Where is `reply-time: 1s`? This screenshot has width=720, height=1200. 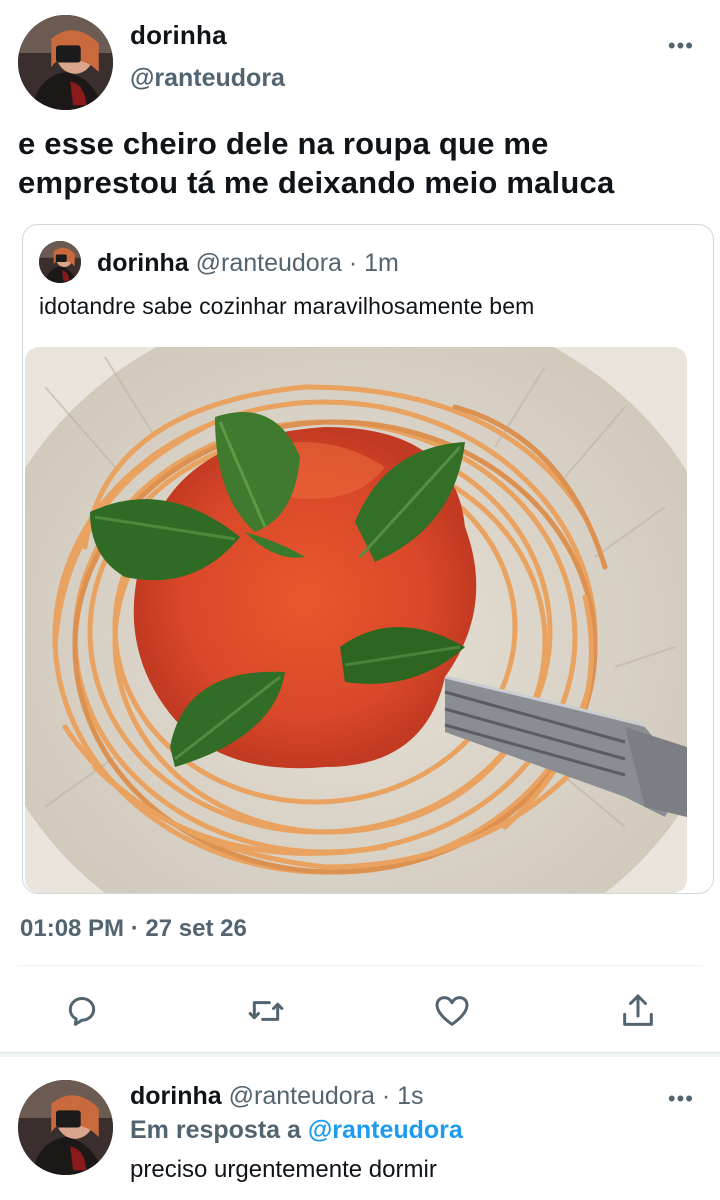 reply-time: 1s is located at coordinates (410, 1096).